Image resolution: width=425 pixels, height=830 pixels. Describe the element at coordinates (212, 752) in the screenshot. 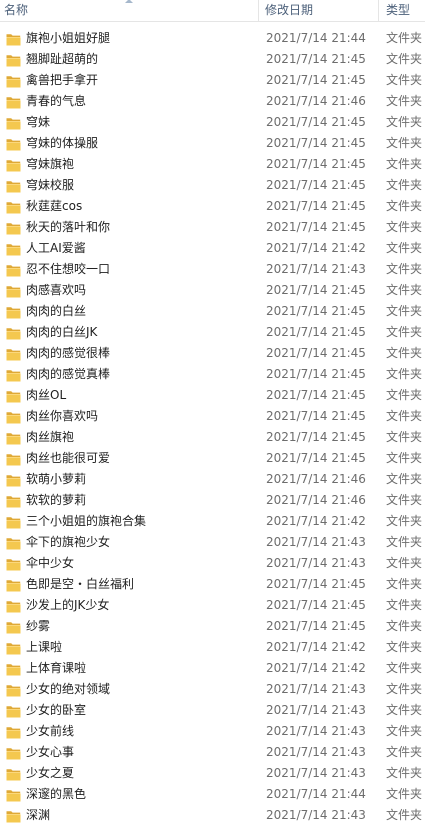

I see `folder-row: 少女心事 2021/7/14 21:43 文件夹` at that location.